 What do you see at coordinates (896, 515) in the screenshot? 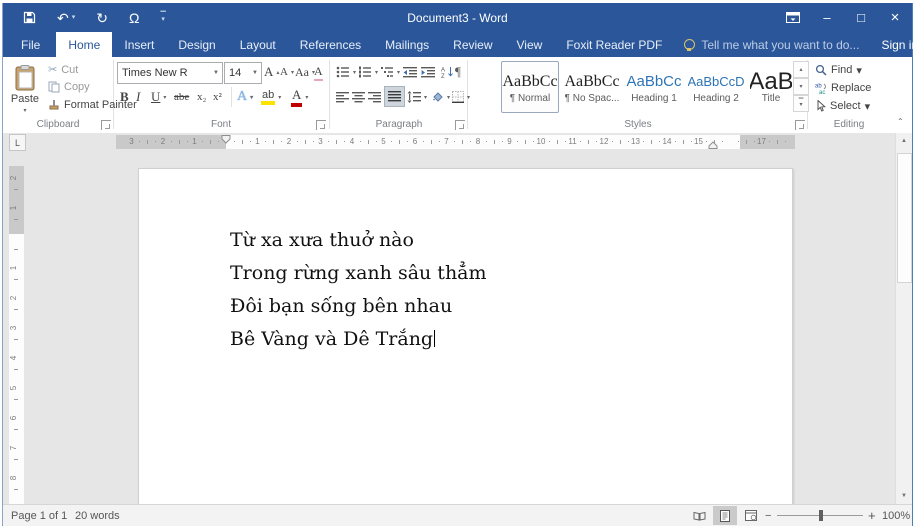
I see `zoom-level: 100%` at bounding box center [896, 515].